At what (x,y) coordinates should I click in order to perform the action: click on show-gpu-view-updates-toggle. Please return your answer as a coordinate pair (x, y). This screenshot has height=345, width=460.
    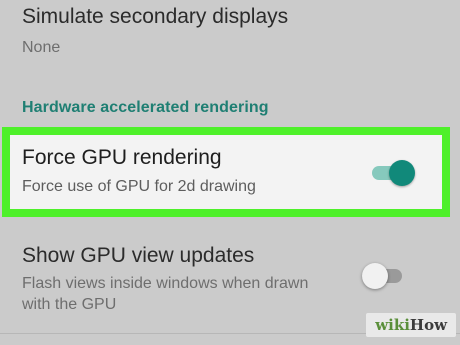
    Looking at the image, I should click on (382, 276).